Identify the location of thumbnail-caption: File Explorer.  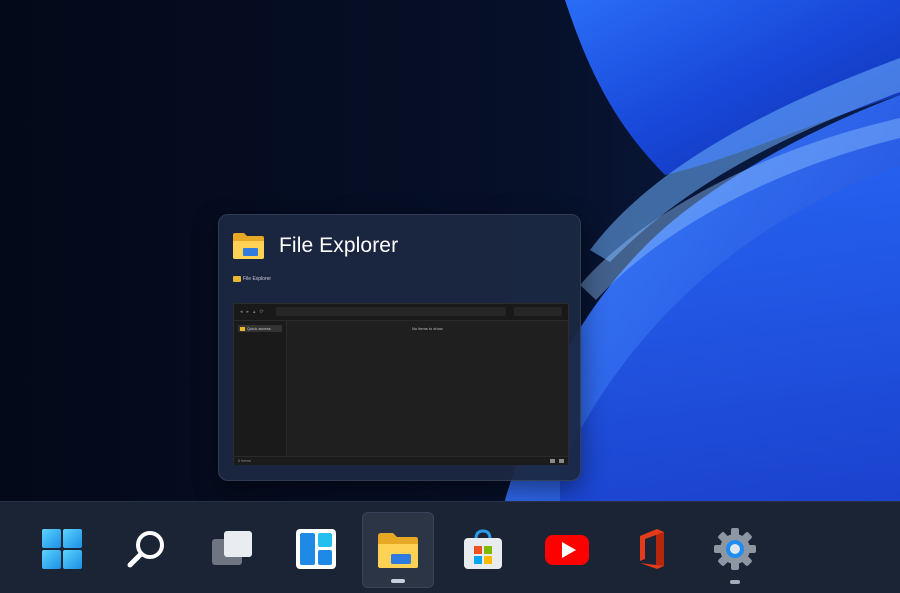
(252, 279).